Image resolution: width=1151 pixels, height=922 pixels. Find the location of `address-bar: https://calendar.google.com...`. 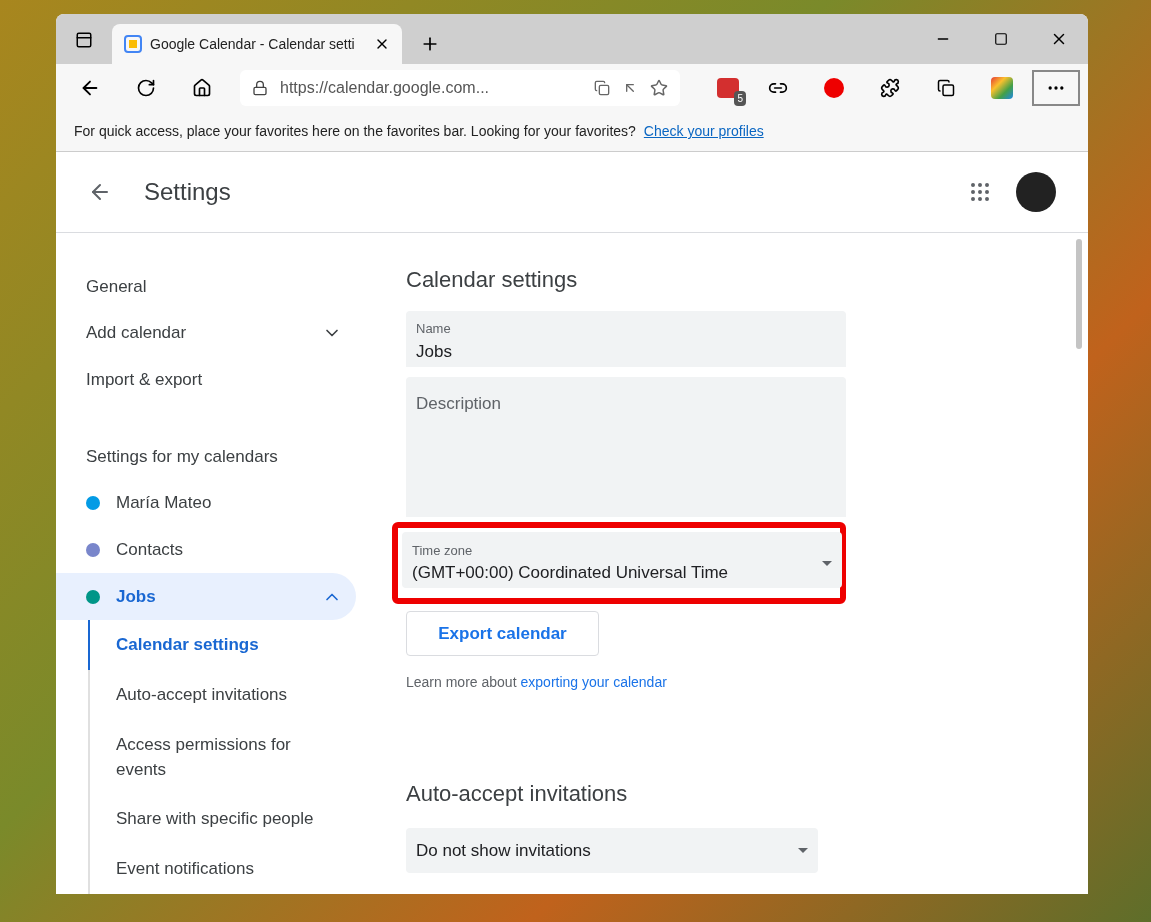

address-bar: https://calendar.google.com... is located at coordinates (460, 88).